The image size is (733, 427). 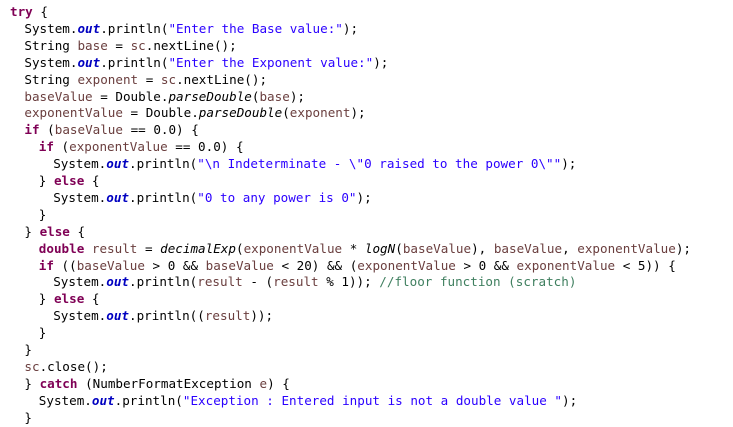 I want to click on code-line: String exponent = sc.nextLine();, so click(x=145, y=80).